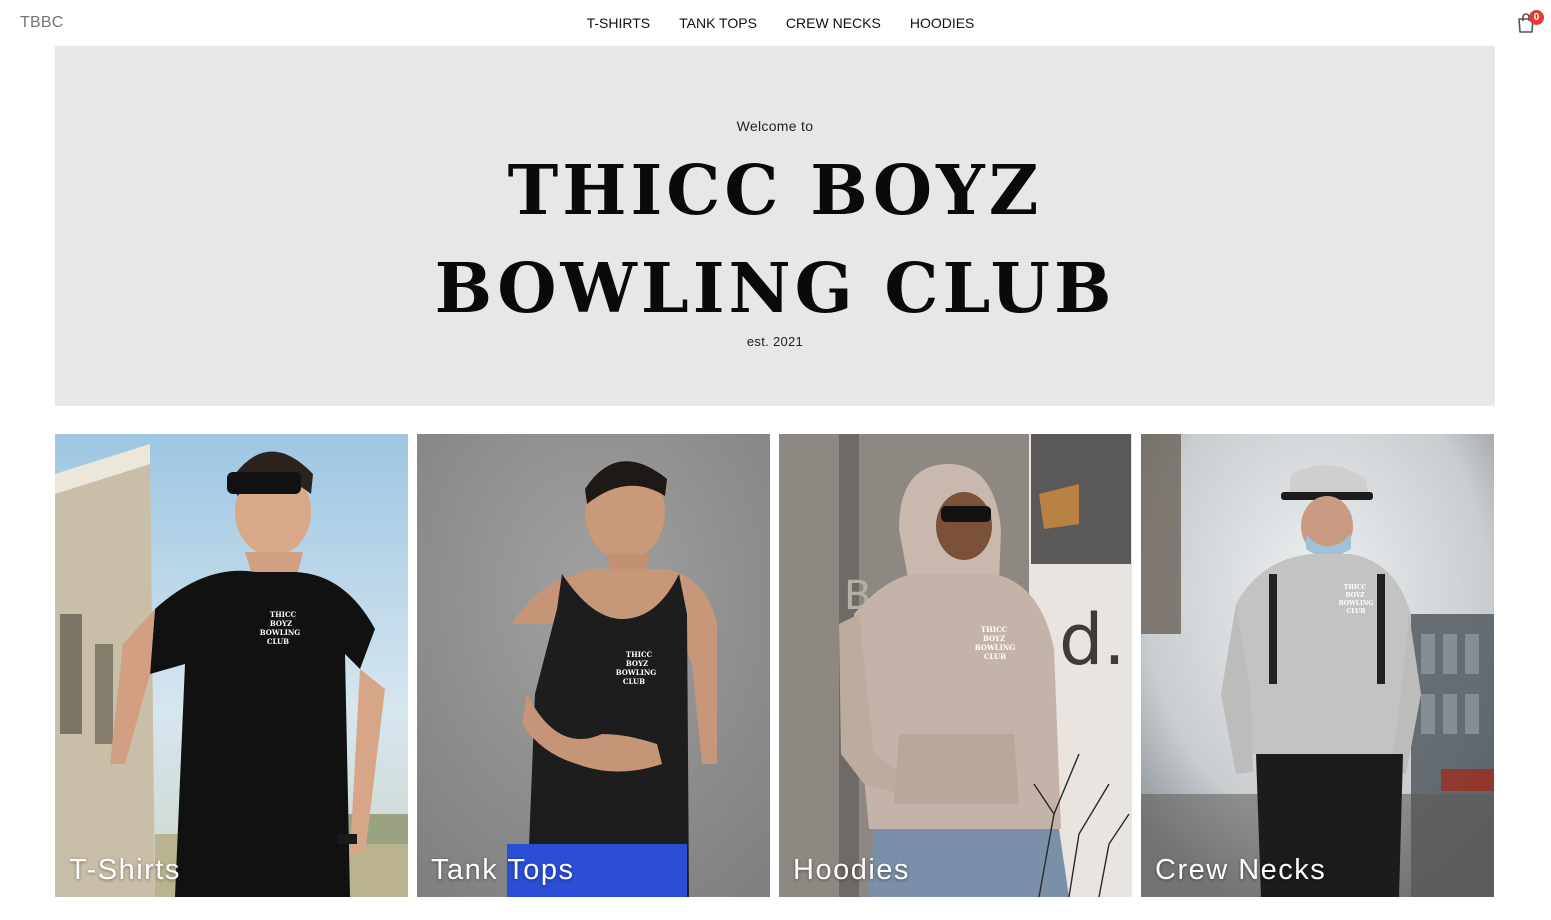 The image size is (1551, 920). Describe the element at coordinates (1241, 870) in the screenshot. I see `category-label-crew-necks: Crew Necks` at that location.